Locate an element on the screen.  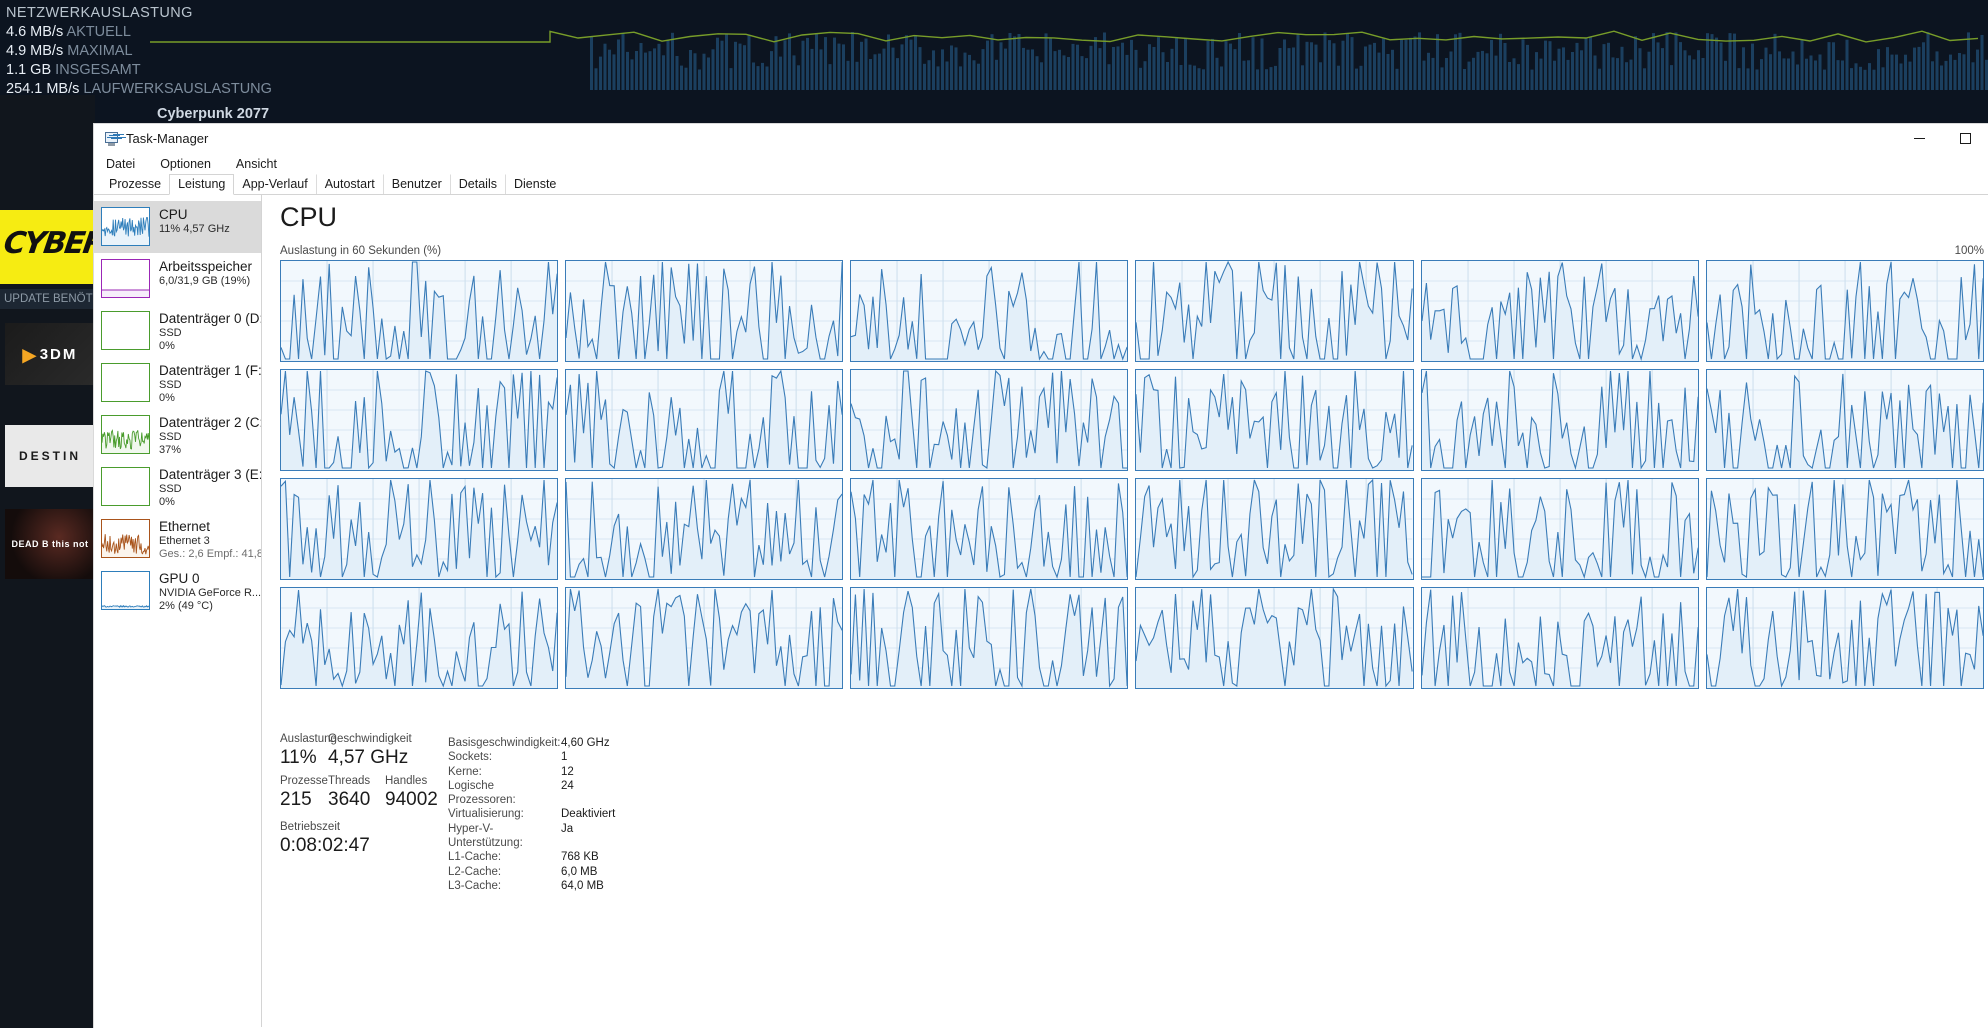
sidebar-item-sub1: Ethernet 3 is located at coordinates (184, 541).